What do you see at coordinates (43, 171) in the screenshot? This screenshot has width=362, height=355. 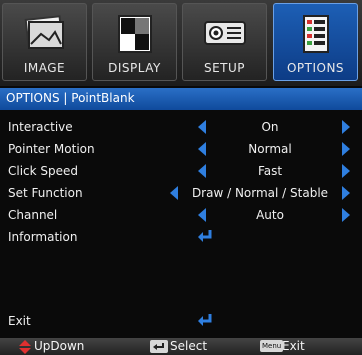 I see `row-label: Click Speed` at bounding box center [43, 171].